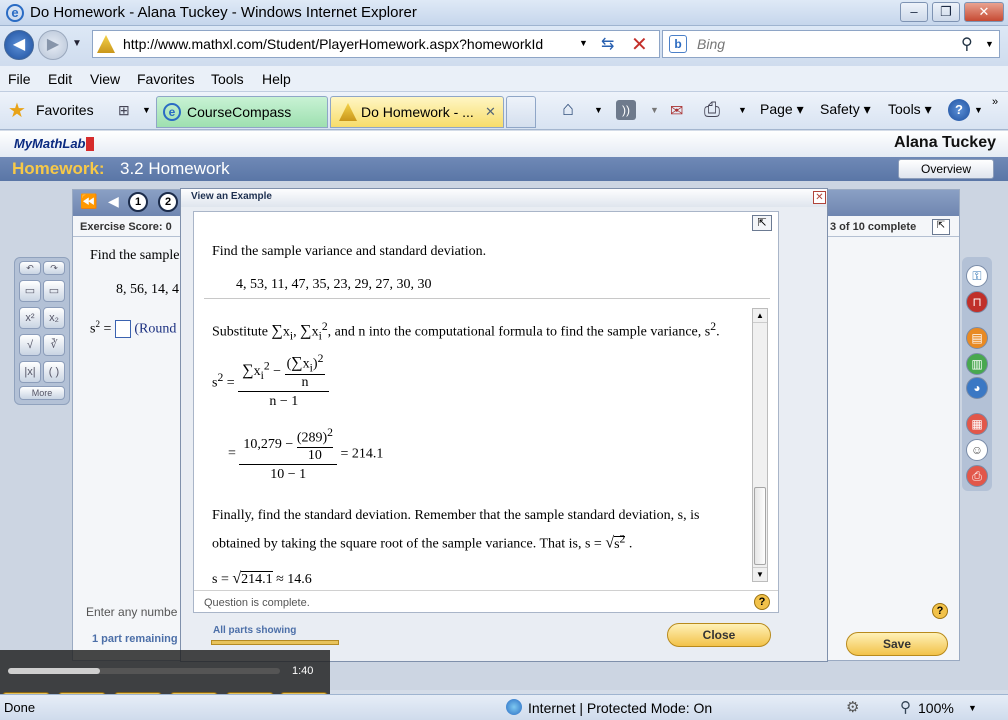 The image size is (1008, 720). I want to click on example-help-icon: ?, so click(762, 602).